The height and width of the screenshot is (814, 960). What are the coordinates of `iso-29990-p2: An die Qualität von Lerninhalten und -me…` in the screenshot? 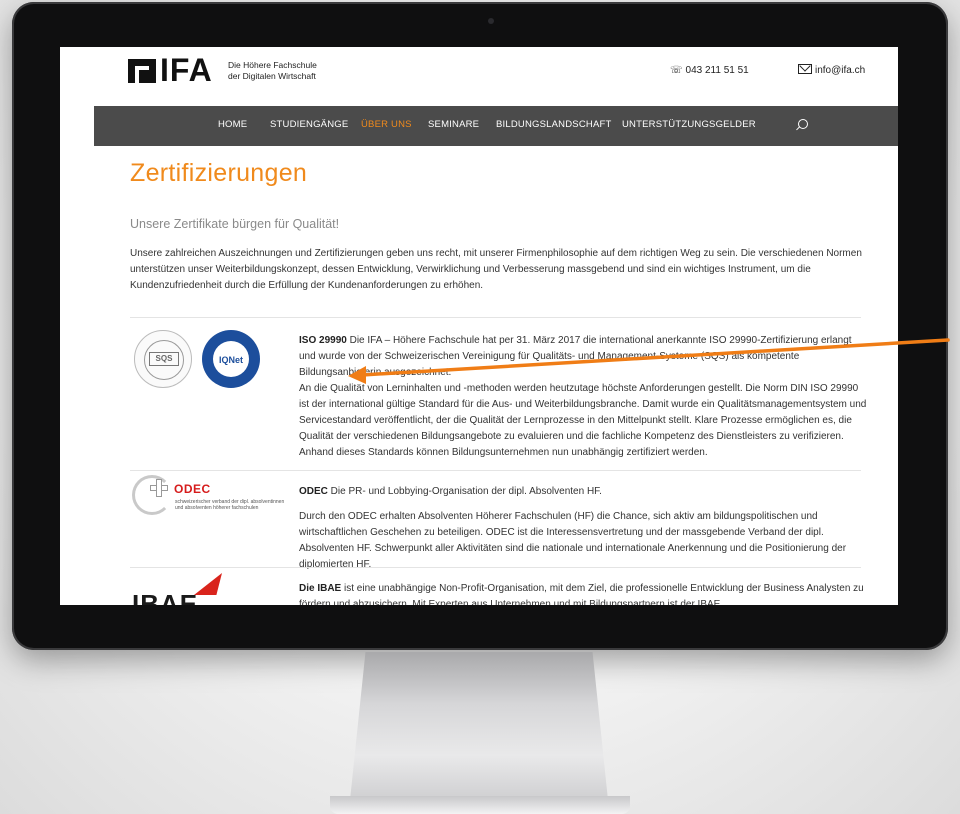 It's located at (583, 420).